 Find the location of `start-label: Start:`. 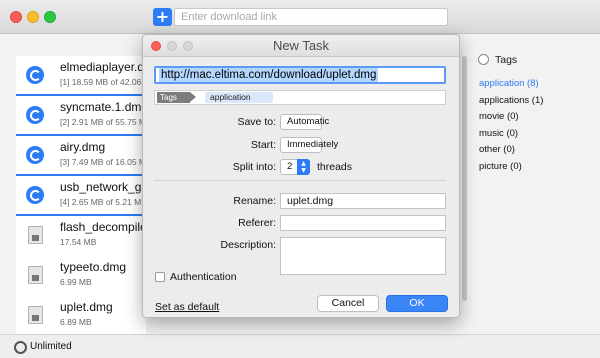

start-label: Start: is located at coordinates (263, 145).